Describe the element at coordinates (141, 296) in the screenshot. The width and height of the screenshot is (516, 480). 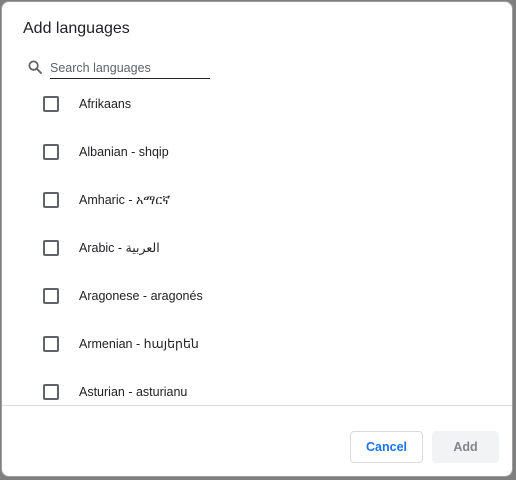
I see `language-label: Aragonese - aragonés` at that location.